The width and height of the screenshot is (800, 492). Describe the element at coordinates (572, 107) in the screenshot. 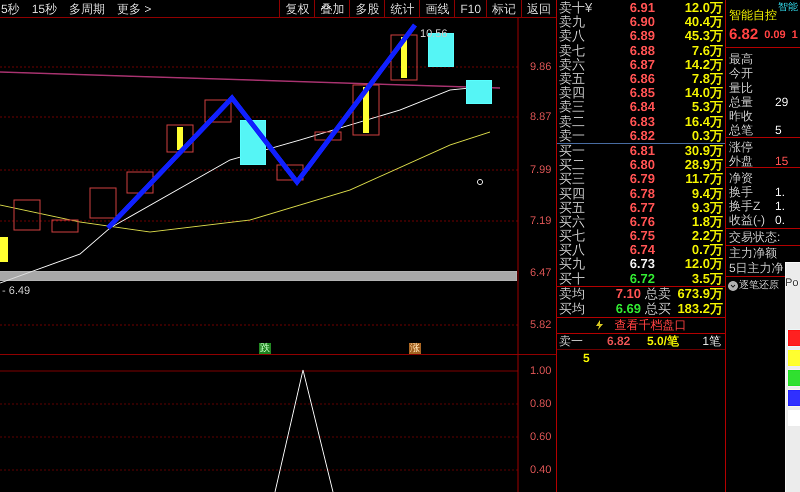

I see `order-level-label: 卖三` at that location.